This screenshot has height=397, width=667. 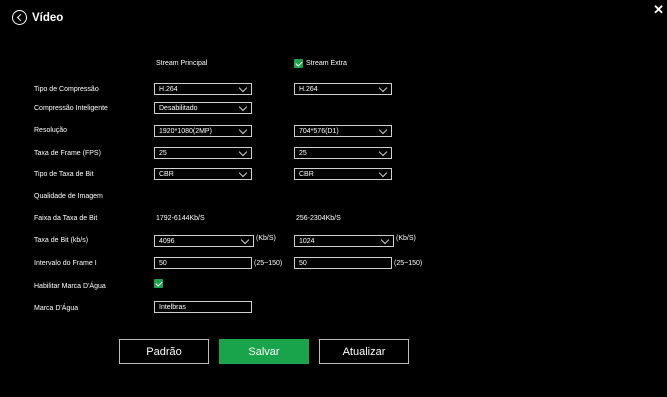 I want to click on main-smart-compression-select: Desabilitado, so click(x=203, y=108).